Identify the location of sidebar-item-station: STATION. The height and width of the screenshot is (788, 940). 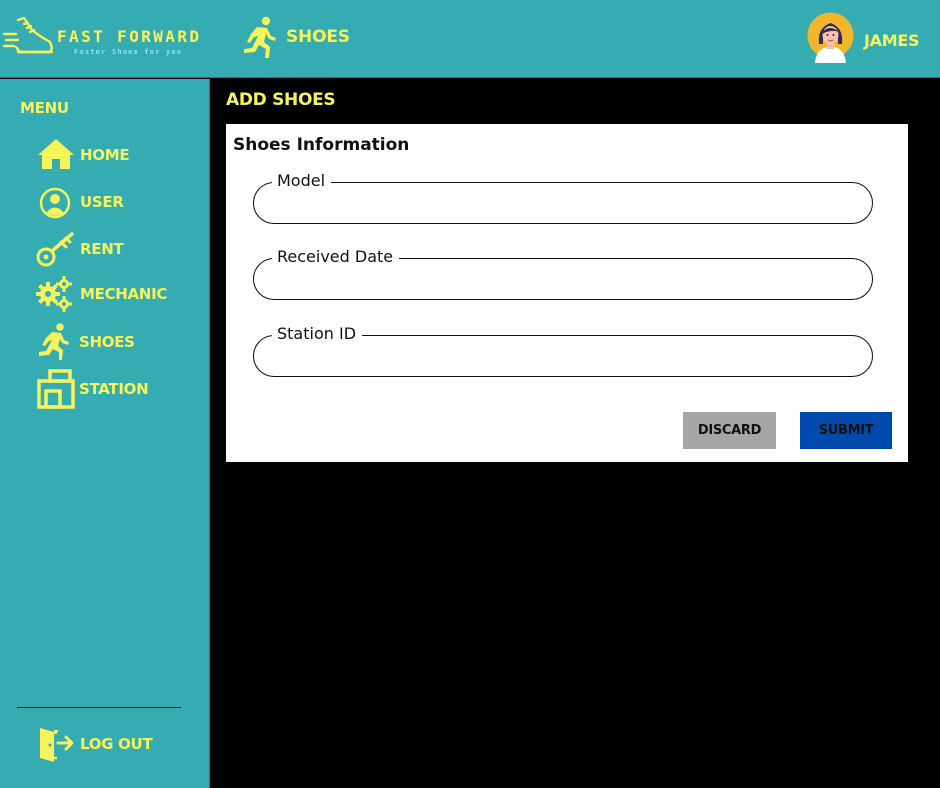
(121, 389).